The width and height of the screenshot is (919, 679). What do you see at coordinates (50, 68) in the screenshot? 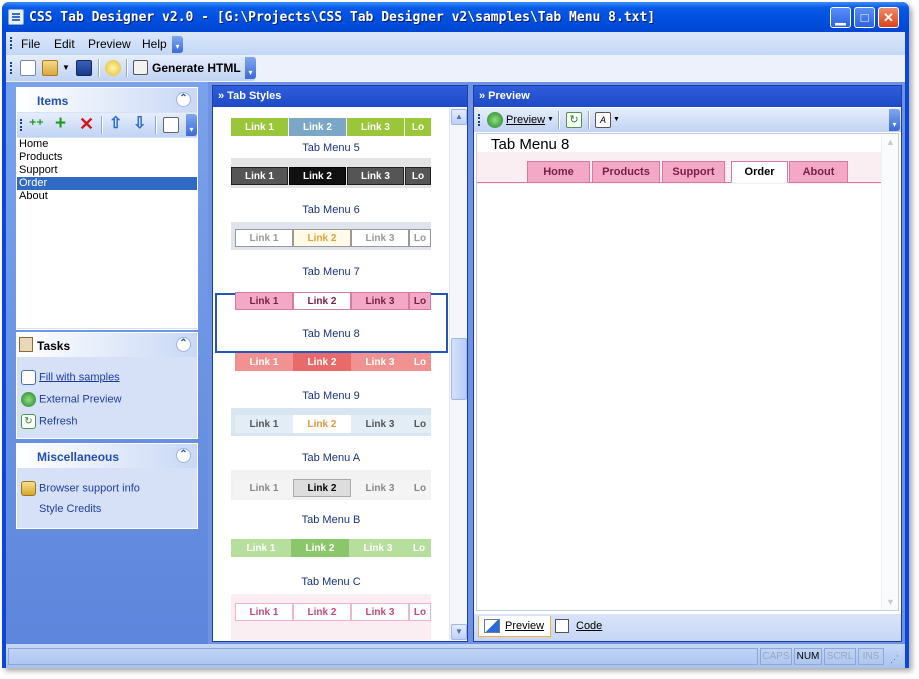
I see `open-folder-icon` at bounding box center [50, 68].